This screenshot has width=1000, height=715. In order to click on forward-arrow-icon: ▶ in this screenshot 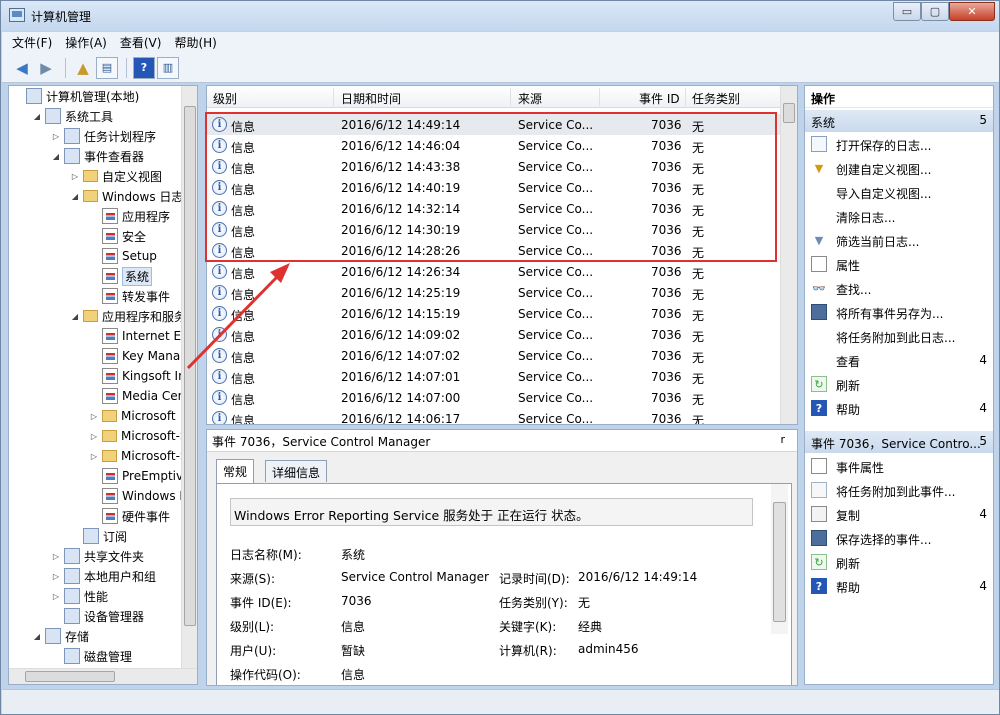, I will do `click(46, 68)`.